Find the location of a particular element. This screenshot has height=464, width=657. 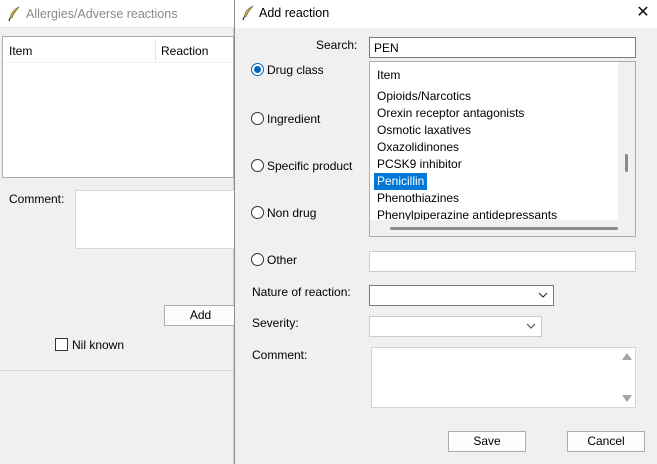

radio-specific-product: Specific product is located at coordinates (301, 166).